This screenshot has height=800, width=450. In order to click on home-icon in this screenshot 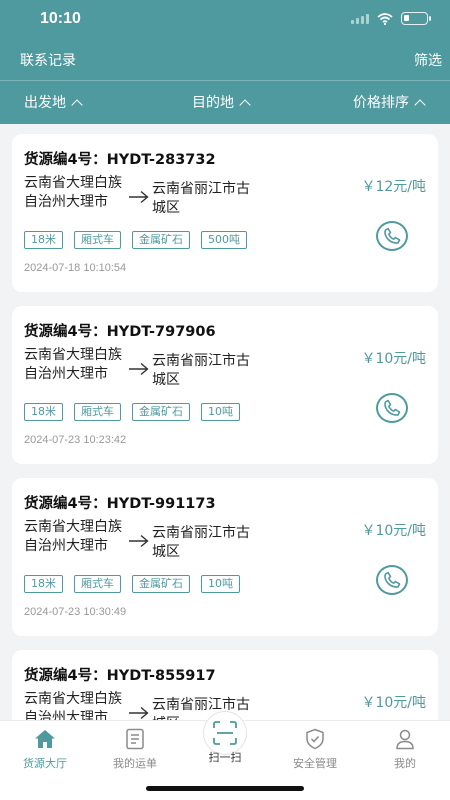, I will do `click(45, 739)`.